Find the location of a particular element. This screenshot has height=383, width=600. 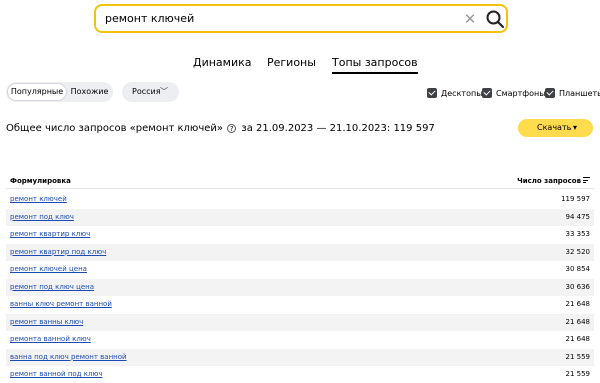

table-row: ремонта ванной ключ 21 648 is located at coordinates (300, 340).